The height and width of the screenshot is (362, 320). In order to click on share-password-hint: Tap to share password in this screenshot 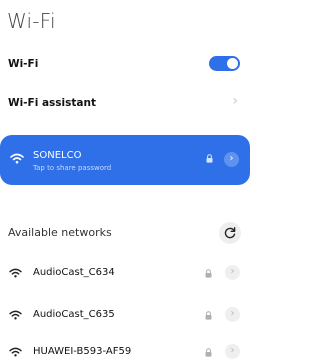, I will do `click(72, 168)`.